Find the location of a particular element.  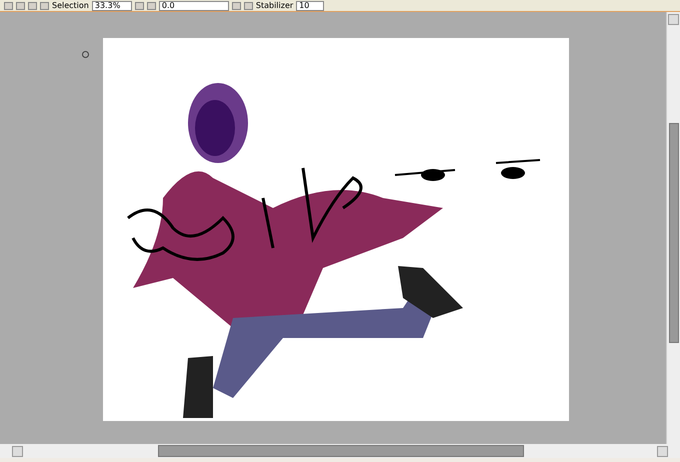

stabilizer-label: Stabilizer is located at coordinates (275, 5).